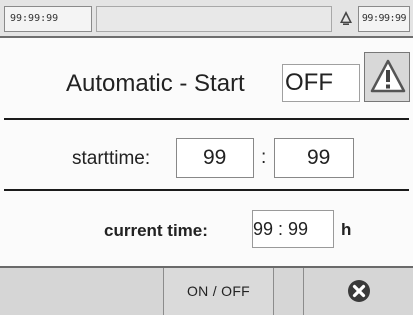 The width and height of the screenshot is (413, 315). I want to click on status-time-right: 99:99:99, so click(384, 19).